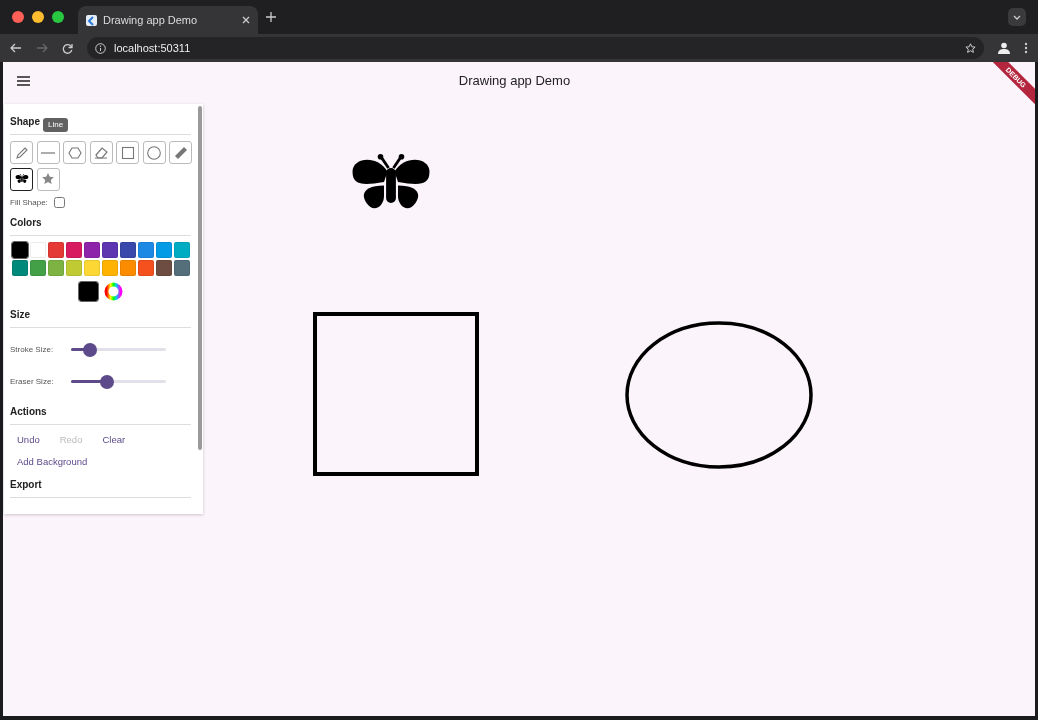 Image resolution: width=1038 pixels, height=720 pixels. What do you see at coordinates (101, 152) in the screenshot?
I see `eraser-tool-button` at bounding box center [101, 152].